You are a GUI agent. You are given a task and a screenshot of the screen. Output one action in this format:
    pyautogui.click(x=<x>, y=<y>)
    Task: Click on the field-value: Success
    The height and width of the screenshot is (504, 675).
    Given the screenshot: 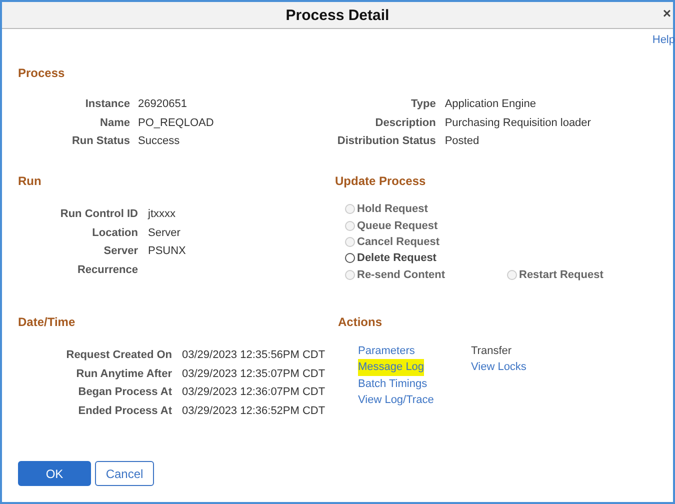 What is the action you would take?
    pyautogui.click(x=159, y=141)
    